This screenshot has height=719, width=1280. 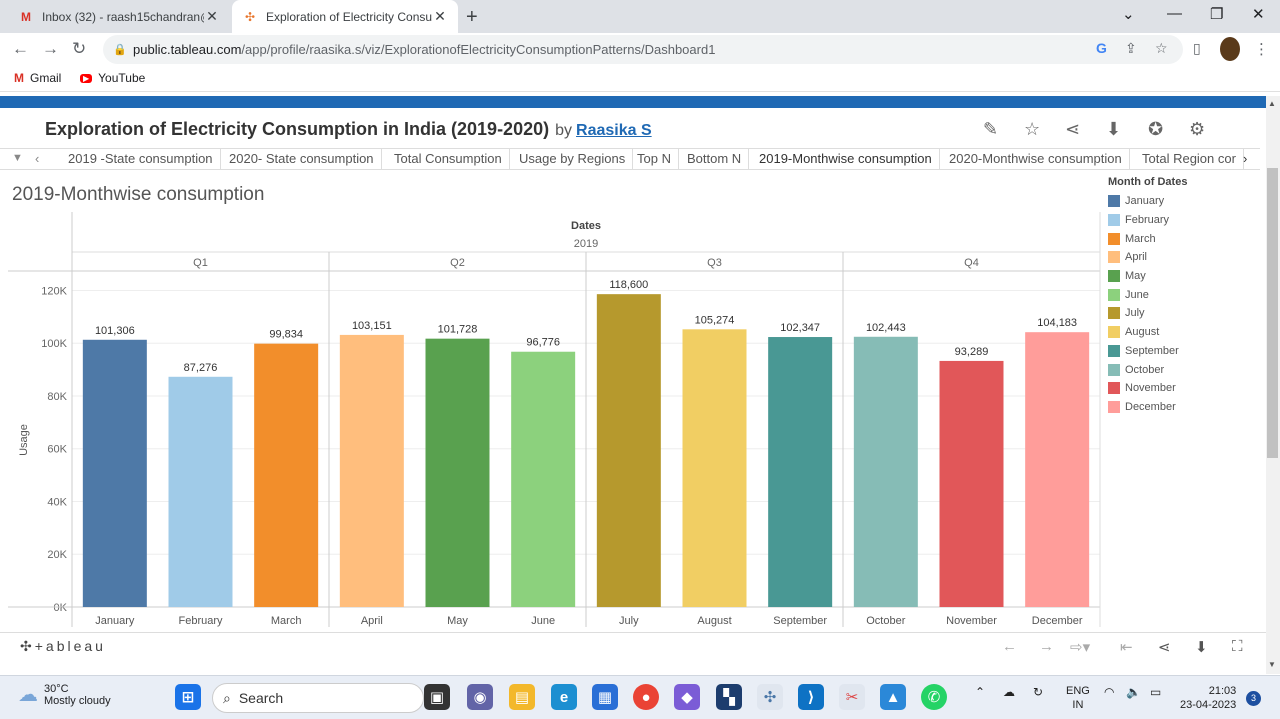 What do you see at coordinates (112, 78) in the screenshot?
I see `bookmark-youtube: ▶ YouTube` at bounding box center [112, 78].